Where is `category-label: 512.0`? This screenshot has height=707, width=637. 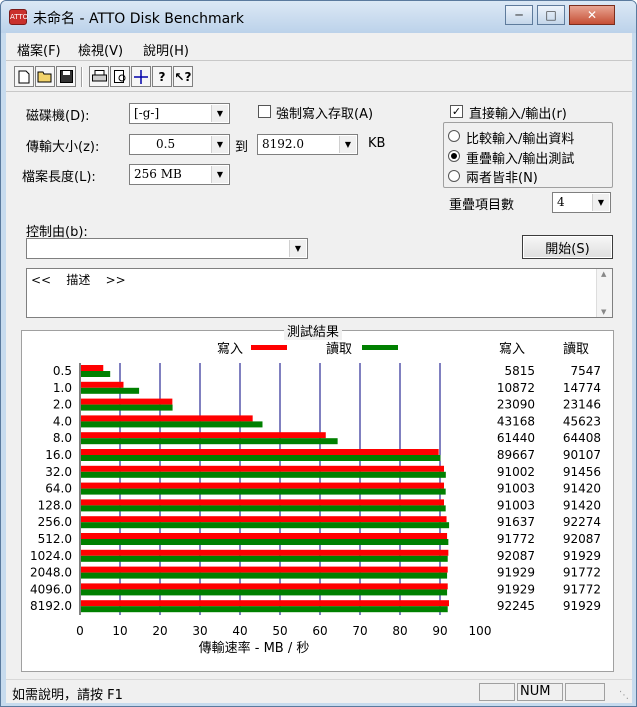 category-label: 512.0 is located at coordinates (55, 539).